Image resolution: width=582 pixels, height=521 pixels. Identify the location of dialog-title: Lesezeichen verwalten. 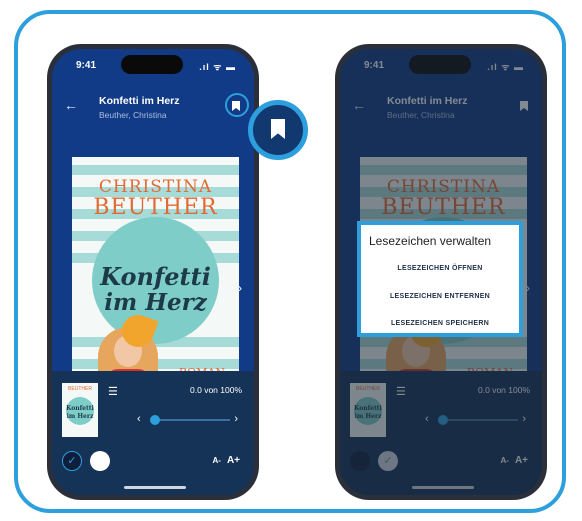
(430, 241).